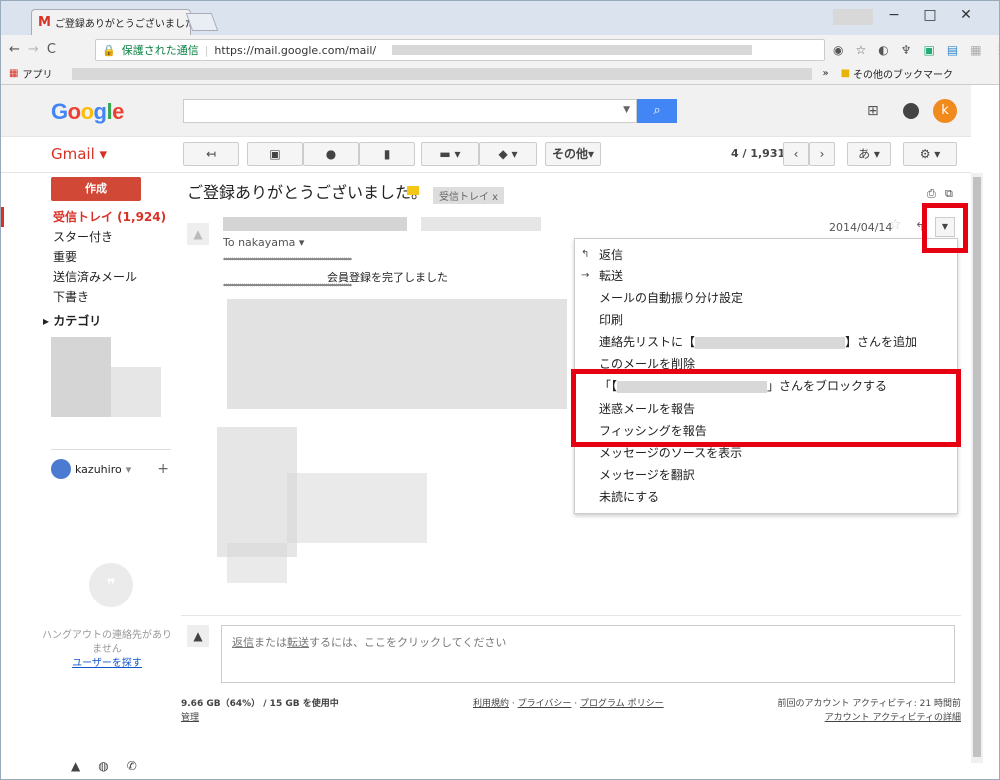 The width and height of the screenshot is (1000, 780). What do you see at coordinates (622, 704) in the screenshot?
I see `program-policy-link: プログラム ポリシー` at bounding box center [622, 704].